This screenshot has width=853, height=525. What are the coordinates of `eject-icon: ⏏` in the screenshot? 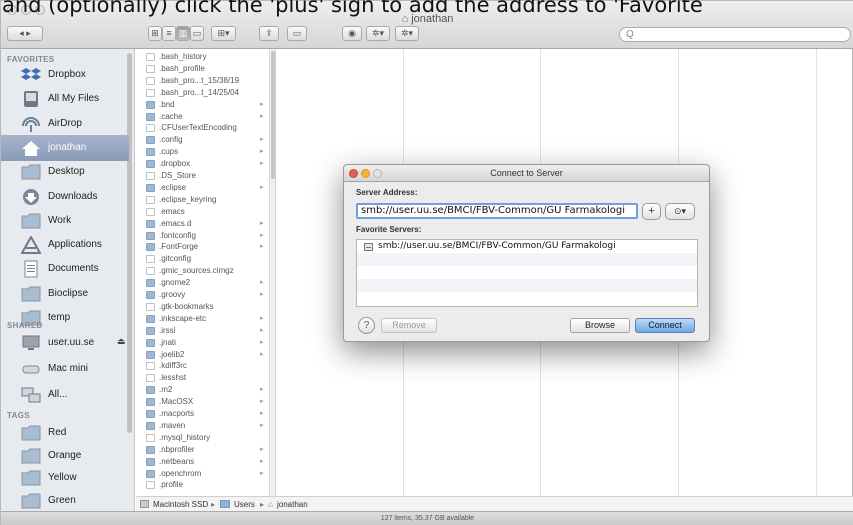 It's located at (121, 341).